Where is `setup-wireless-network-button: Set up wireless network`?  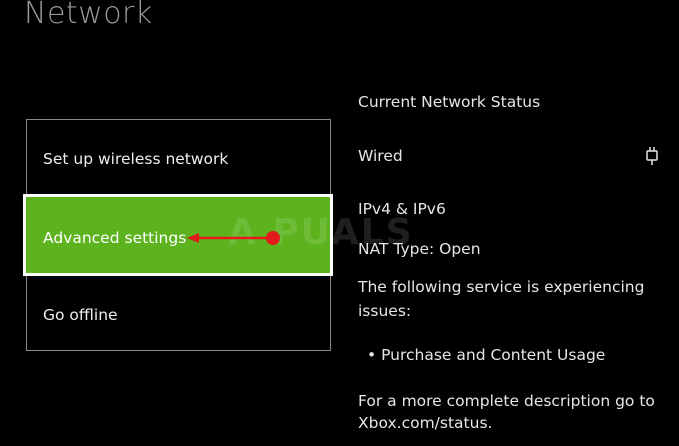
setup-wireless-network-button: Set up wireless network is located at coordinates (178, 158).